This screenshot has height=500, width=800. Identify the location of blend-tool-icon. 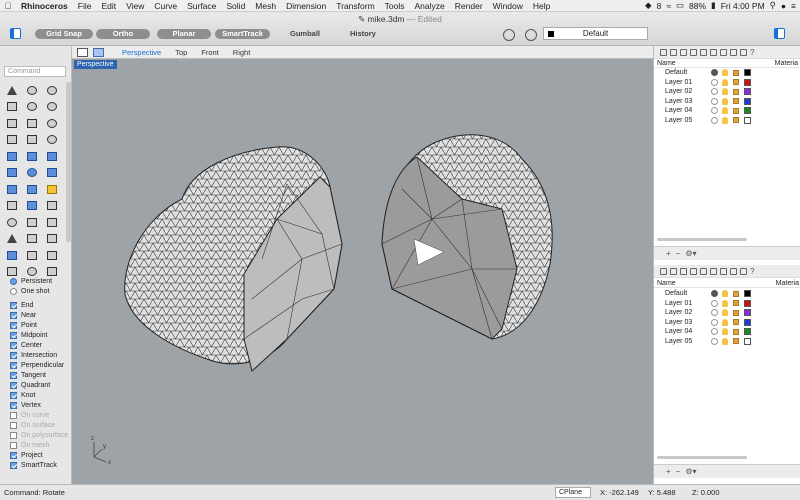
(52, 140).